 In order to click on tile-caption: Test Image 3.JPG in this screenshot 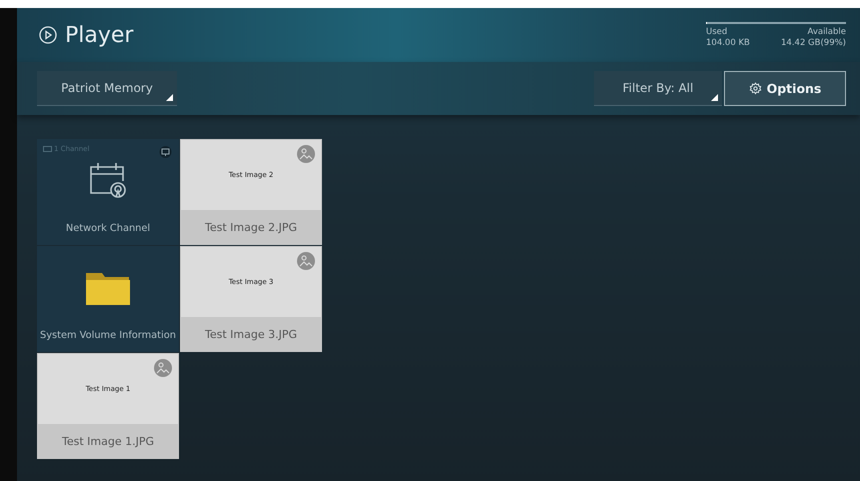, I will do `click(251, 334)`.